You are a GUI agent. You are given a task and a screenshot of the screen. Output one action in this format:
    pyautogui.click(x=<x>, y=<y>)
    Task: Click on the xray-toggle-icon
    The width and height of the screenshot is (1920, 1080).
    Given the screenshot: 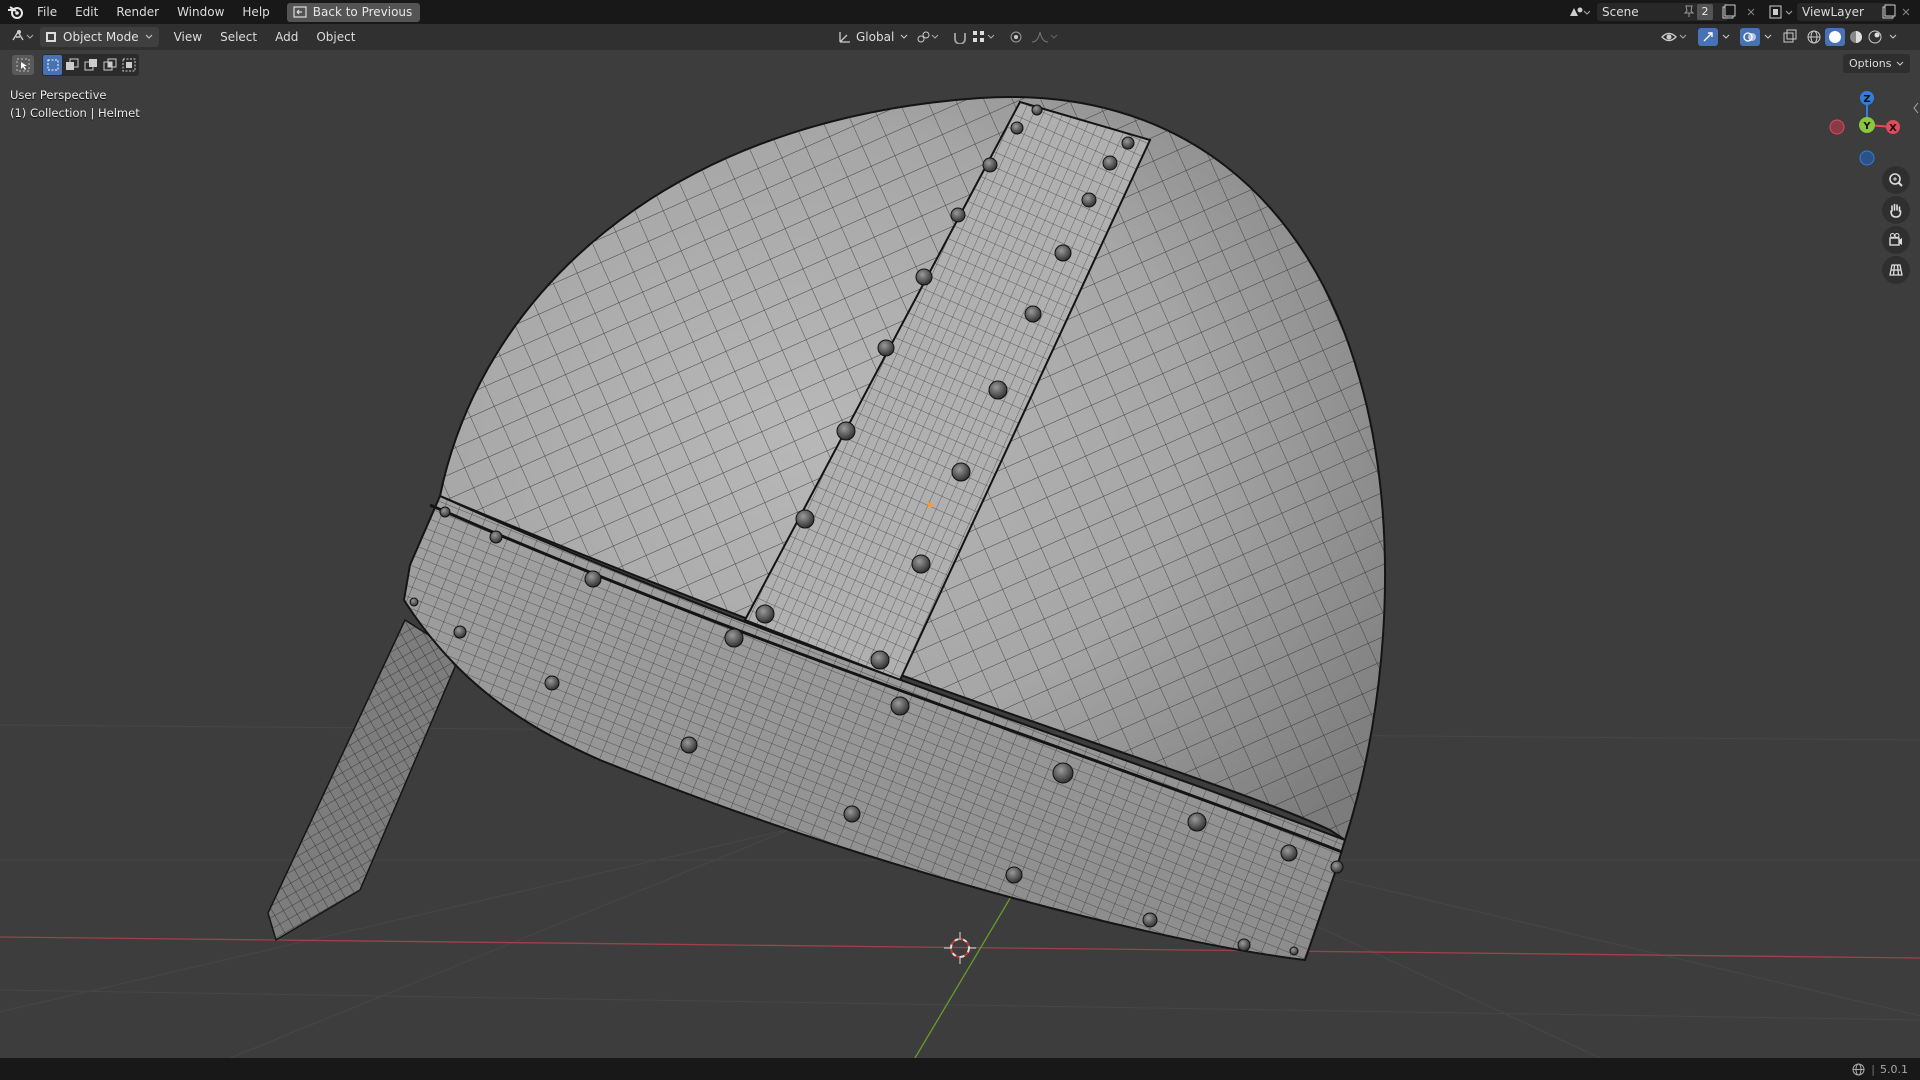 What is the action you would take?
    pyautogui.click(x=1790, y=37)
    